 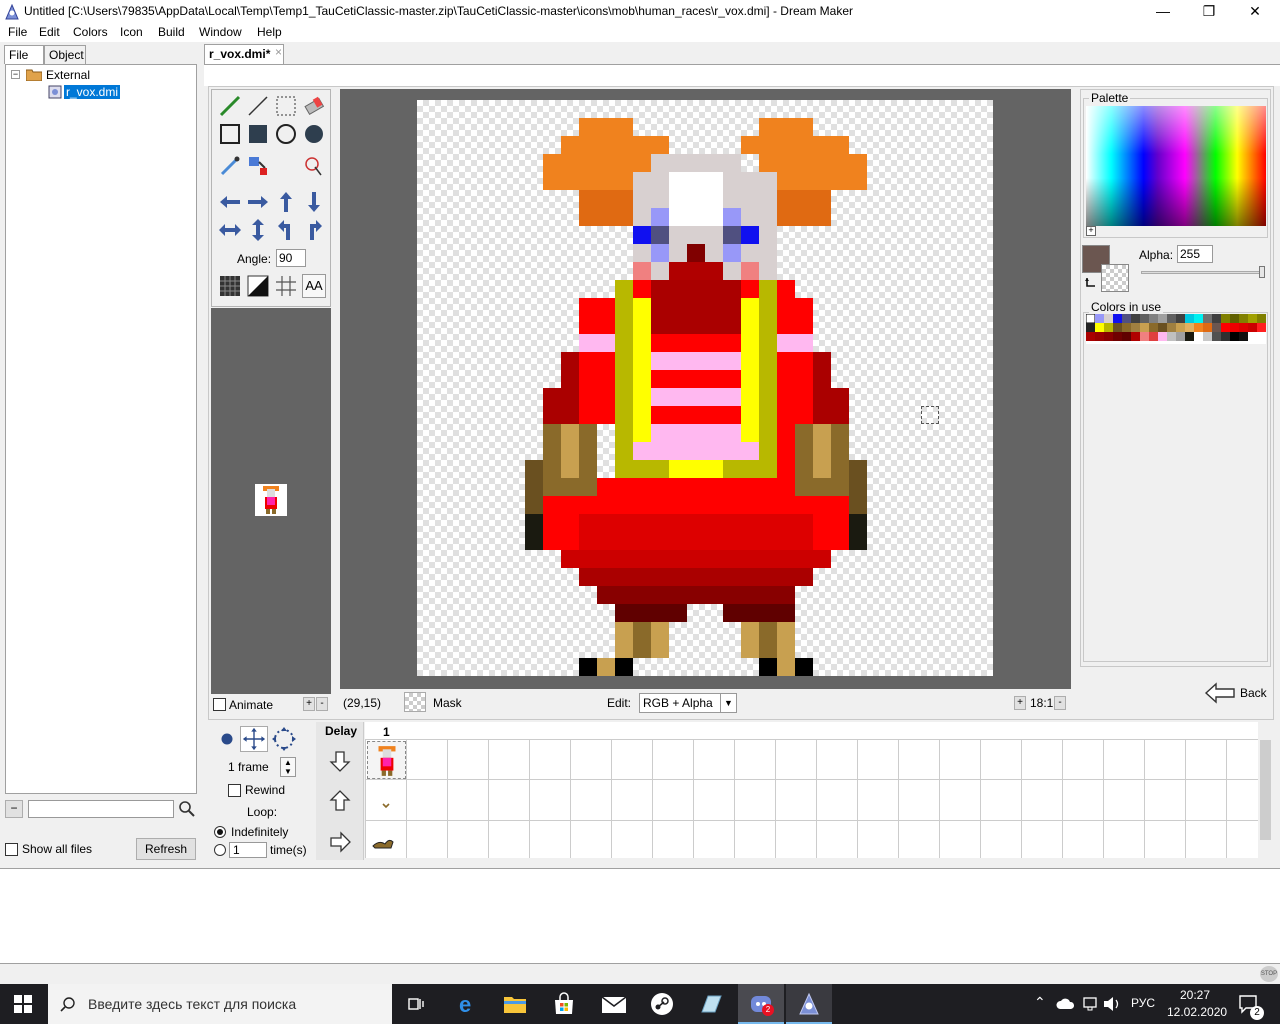 What do you see at coordinates (278, 52) in the screenshot?
I see `close-tab-icon: ×` at bounding box center [278, 52].